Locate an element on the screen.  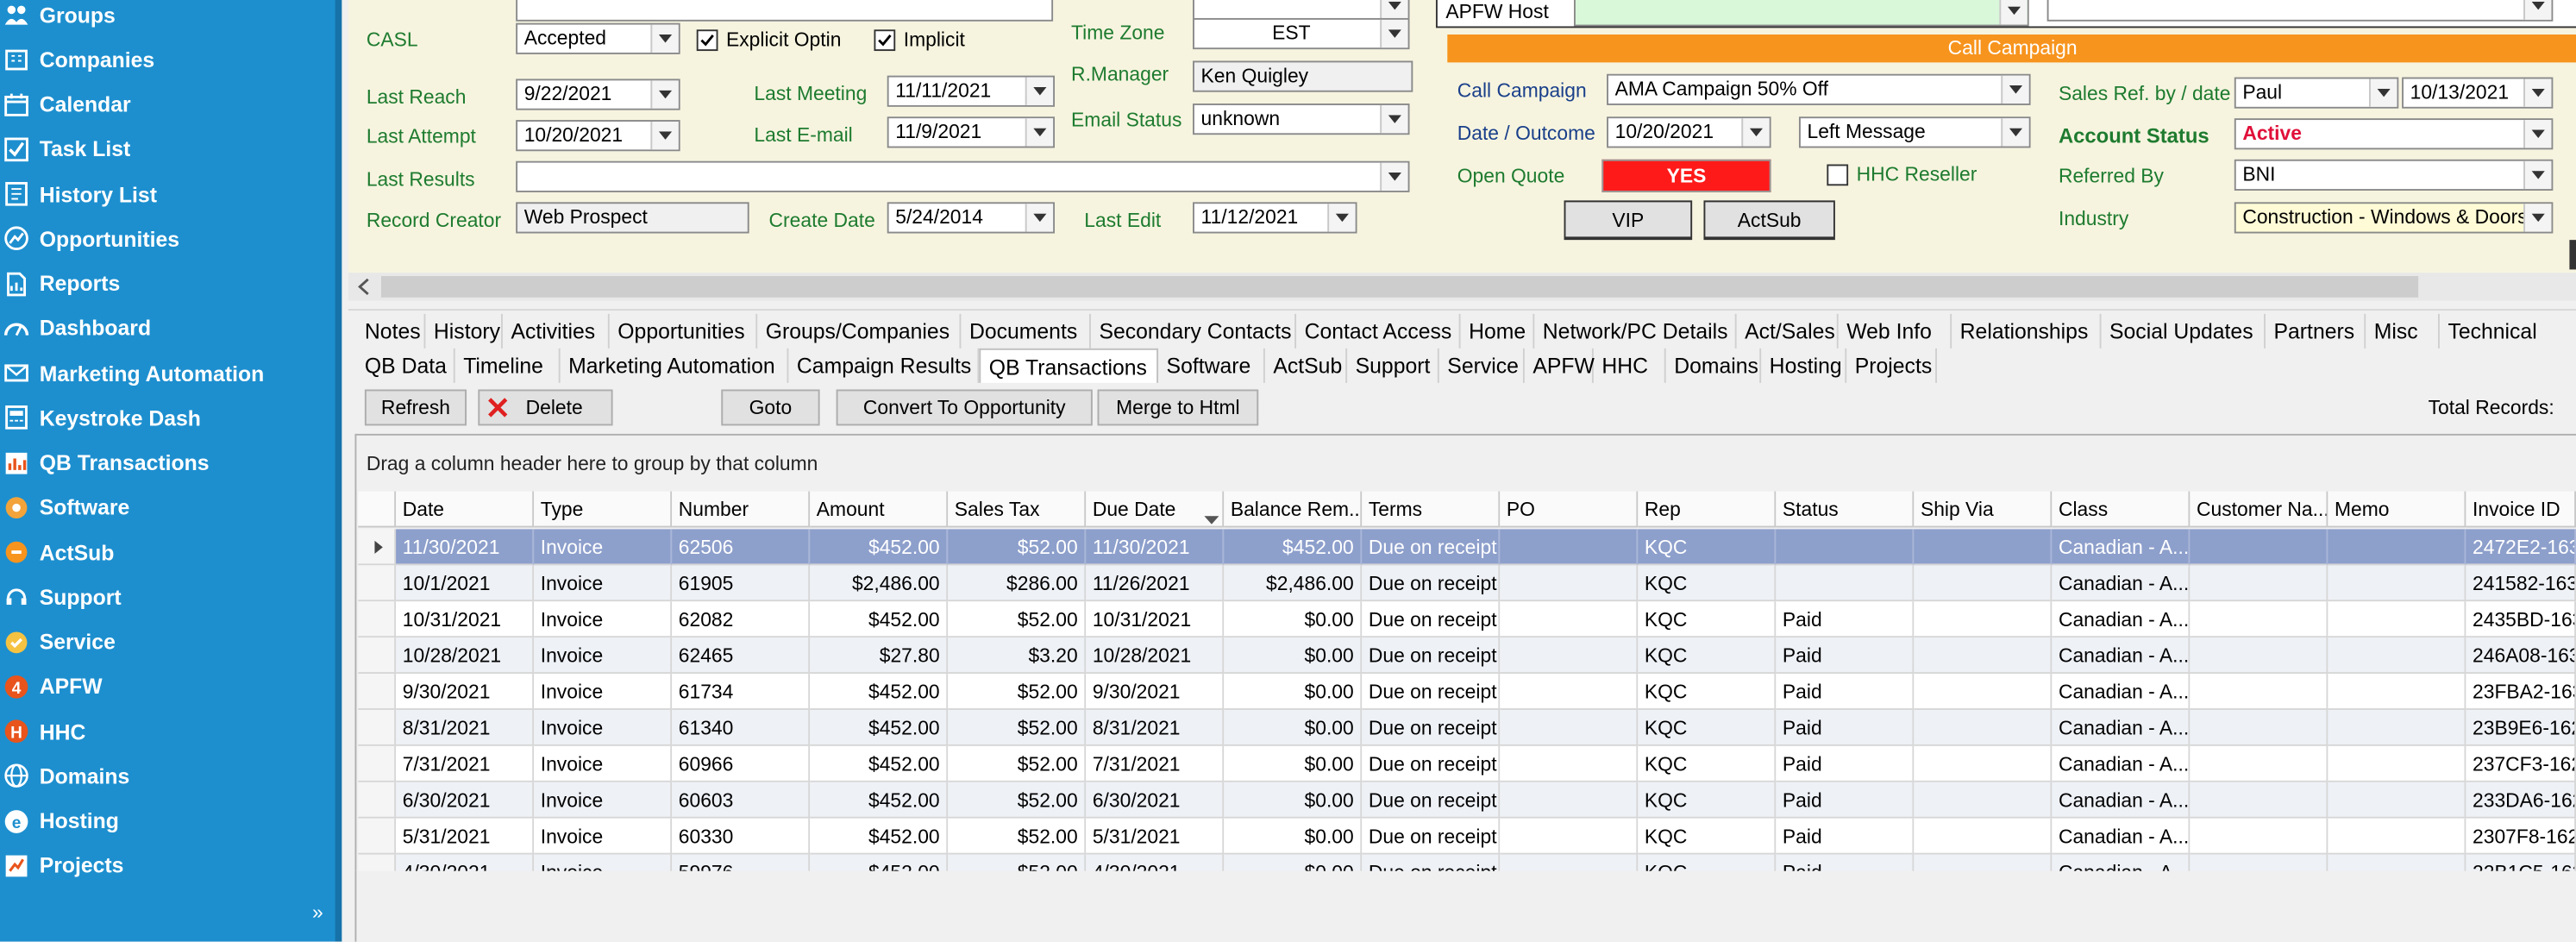
tab-marketing-automation: Marketing Automation is located at coordinates (675, 365).